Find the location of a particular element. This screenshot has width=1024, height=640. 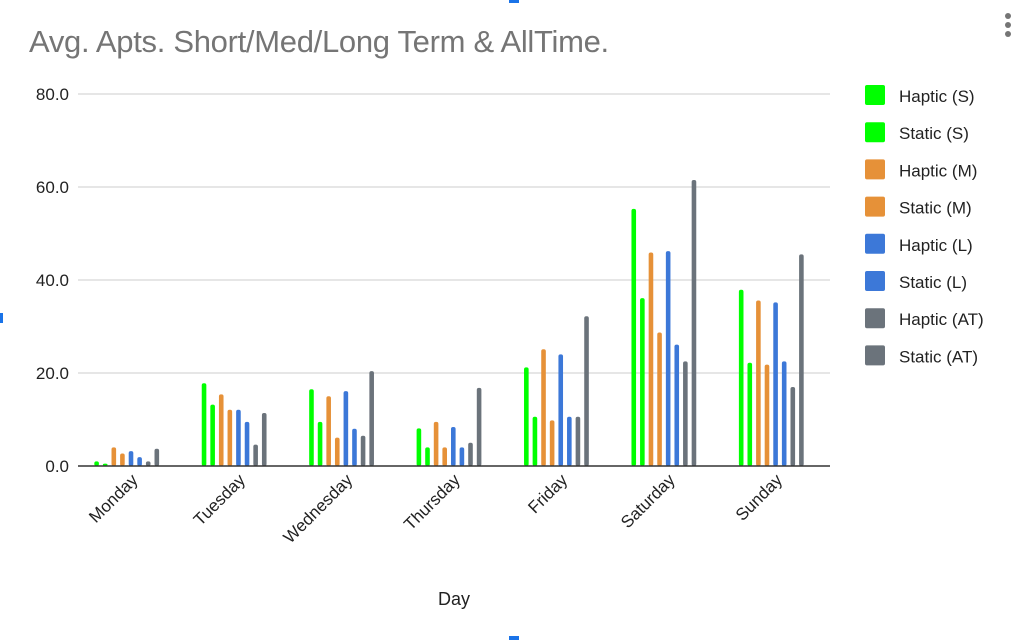

y-tick-label: 60.0 is located at coordinates (52, 187).